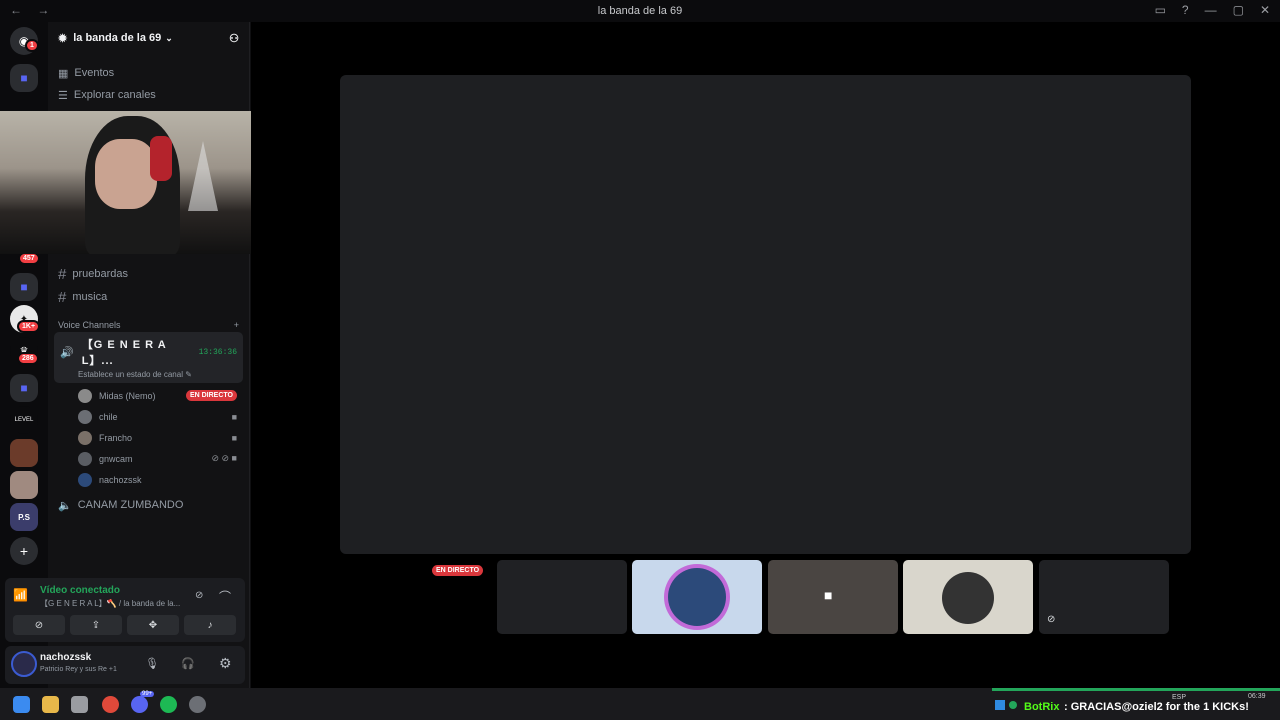  I want to click on spotify-icon, so click(168, 704).